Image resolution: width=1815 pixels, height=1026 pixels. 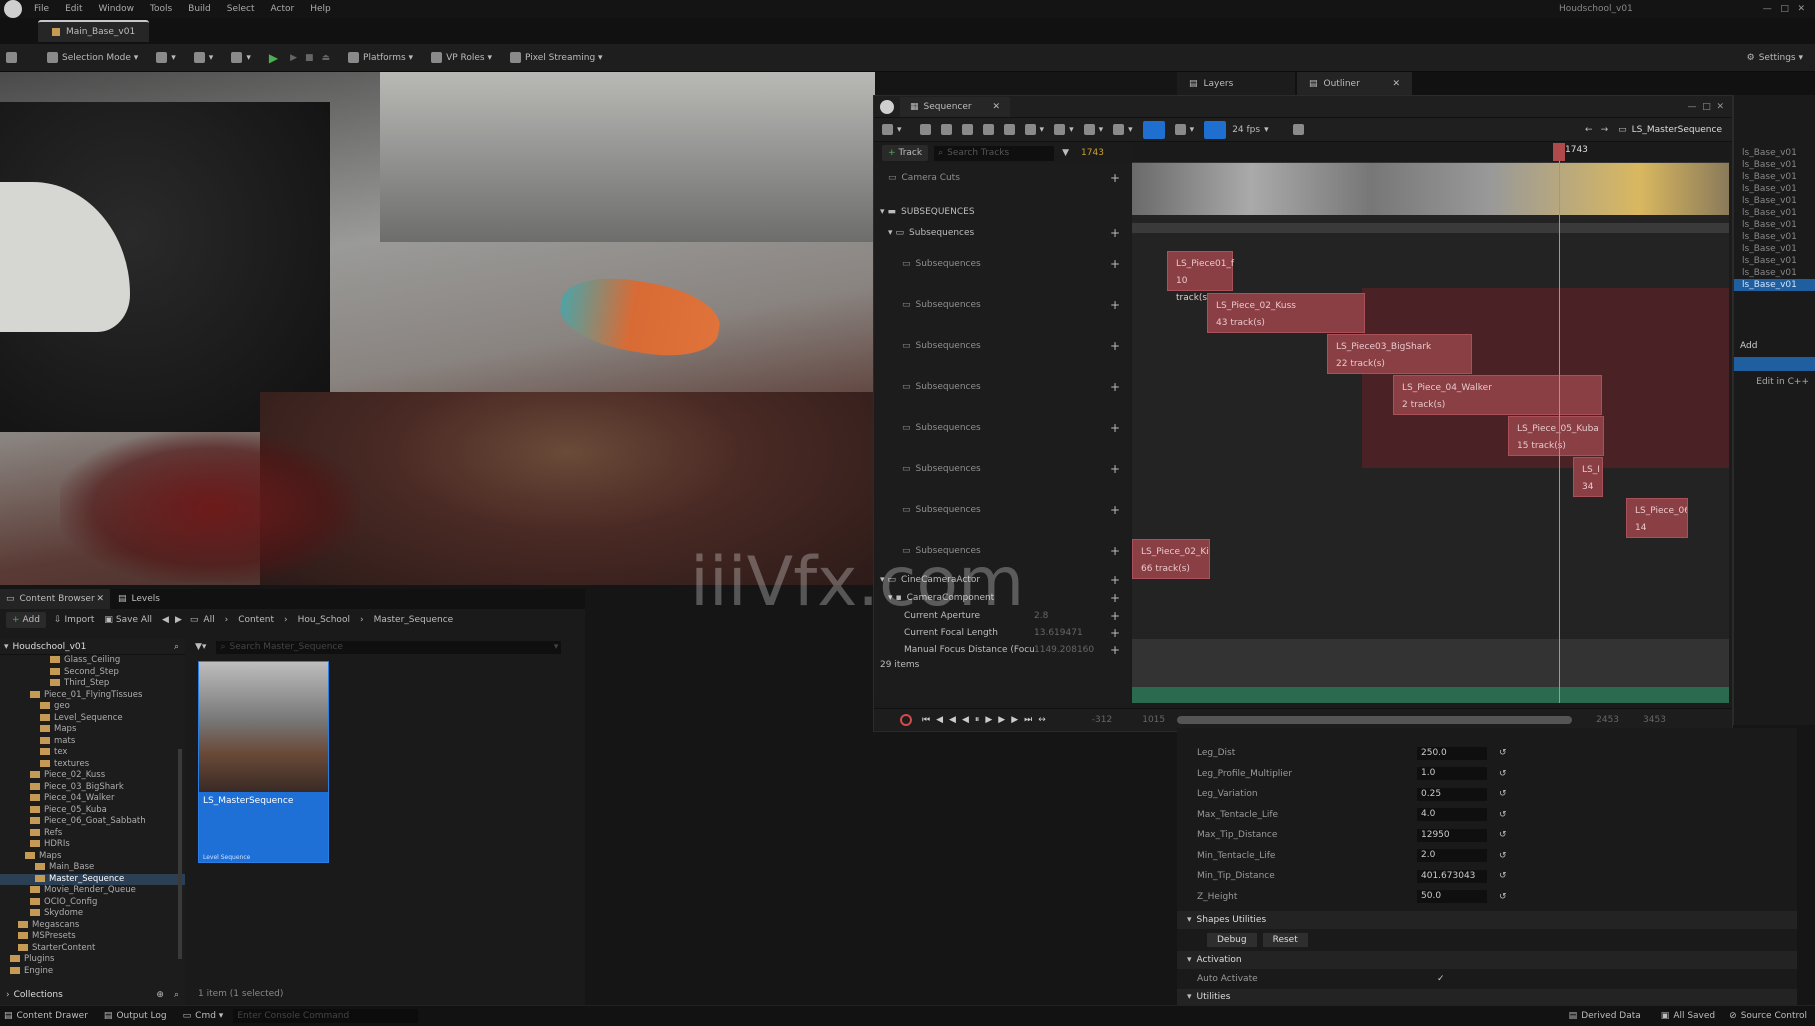 I want to click on filter-icon: ▼▾, so click(x=200, y=647).